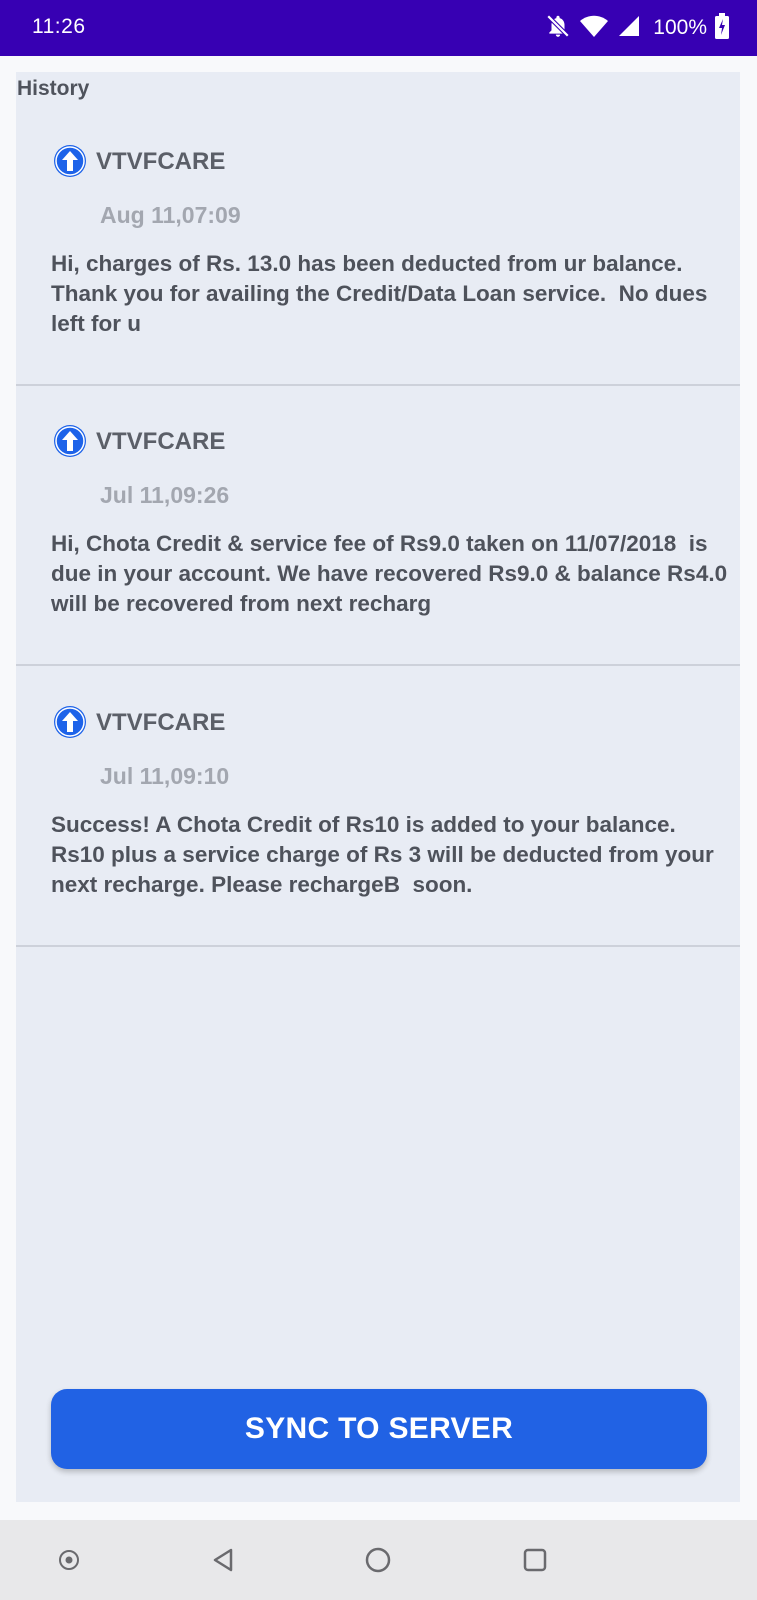 The image size is (757, 1600). I want to click on message-date: Jul 11,09:10, so click(165, 776).